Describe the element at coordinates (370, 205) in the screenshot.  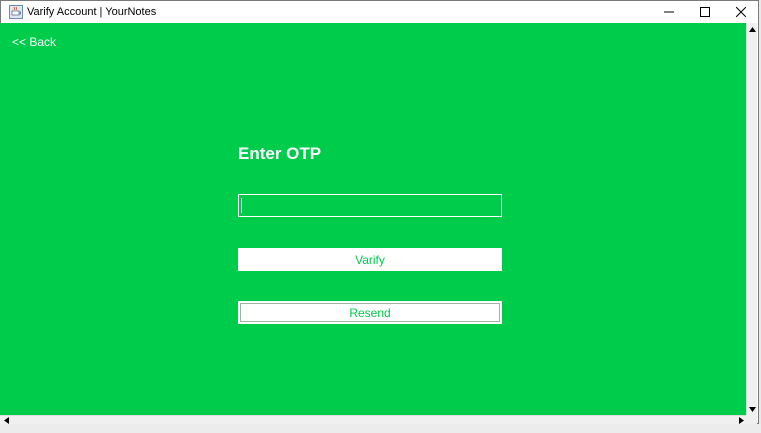
I see `otp-input` at that location.